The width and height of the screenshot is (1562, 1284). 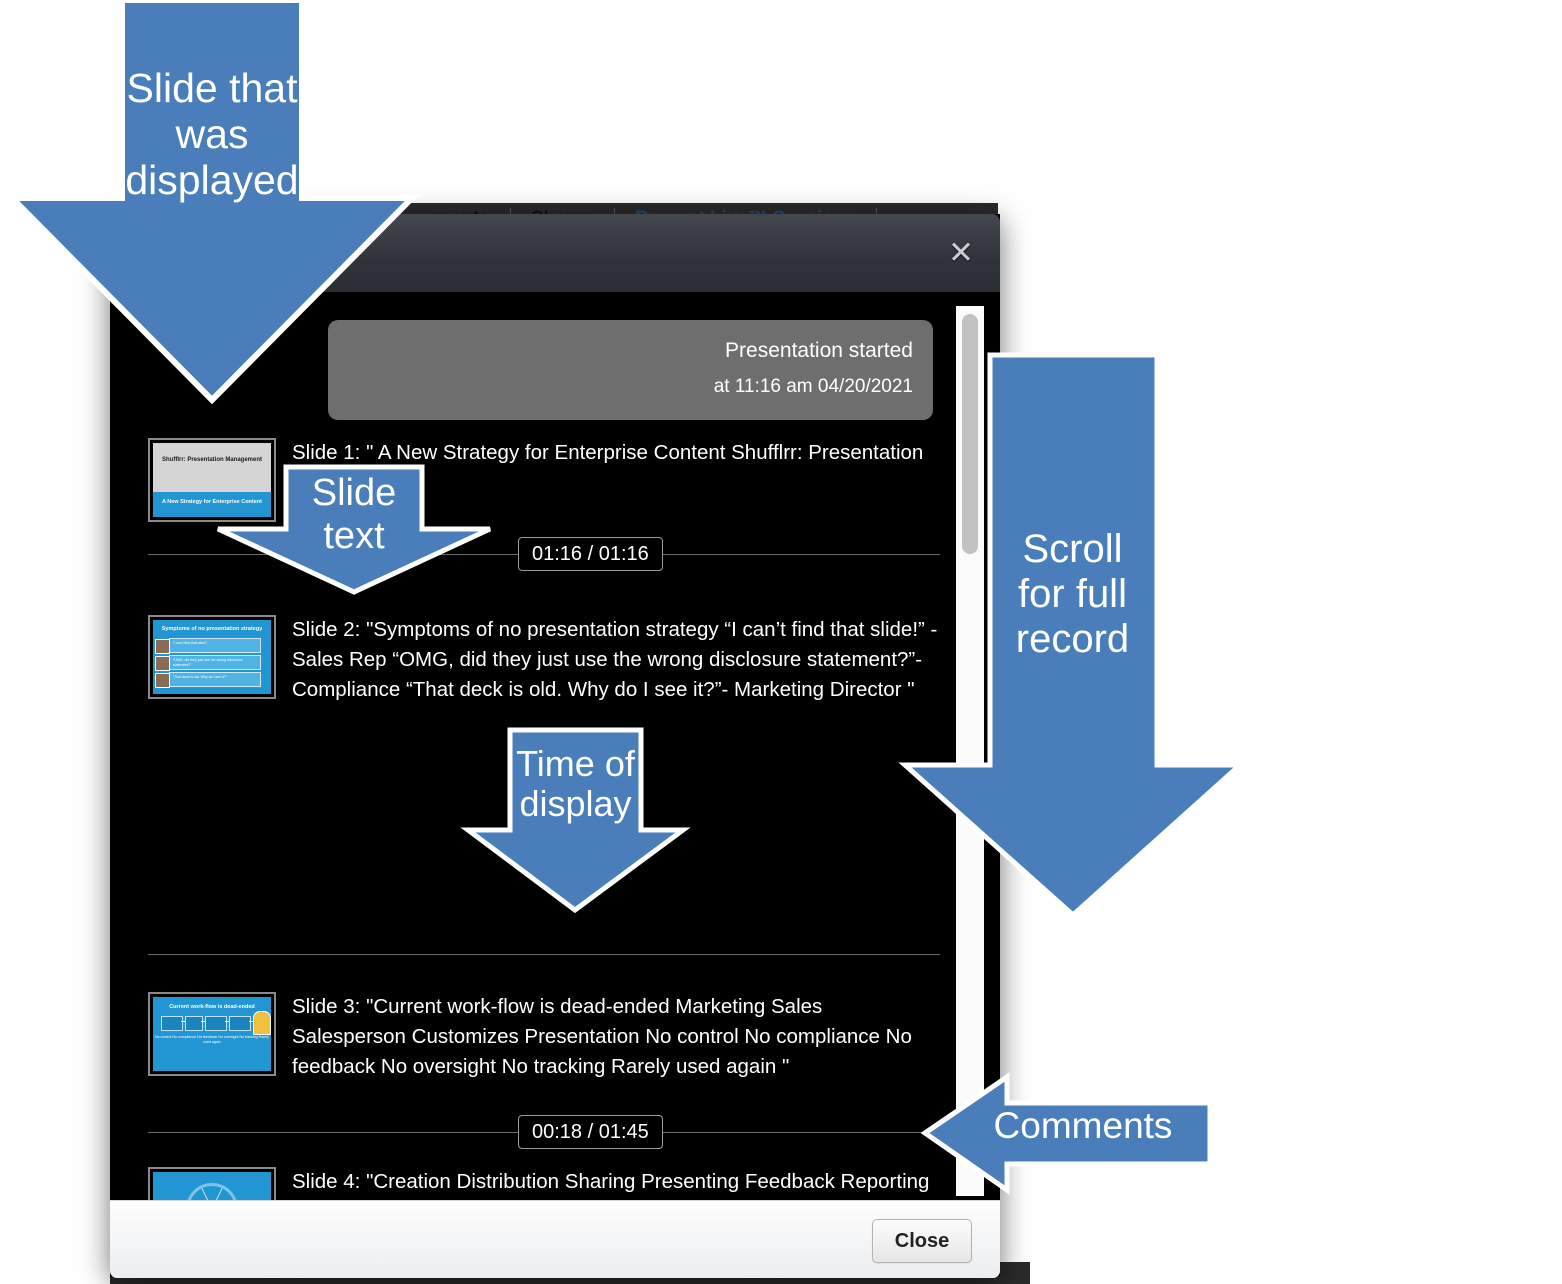 What do you see at coordinates (212, 134) in the screenshot?
I see `annotation-label-slide-that-was-displayed: Slide that was displayed` at bounding box center [212, 134].